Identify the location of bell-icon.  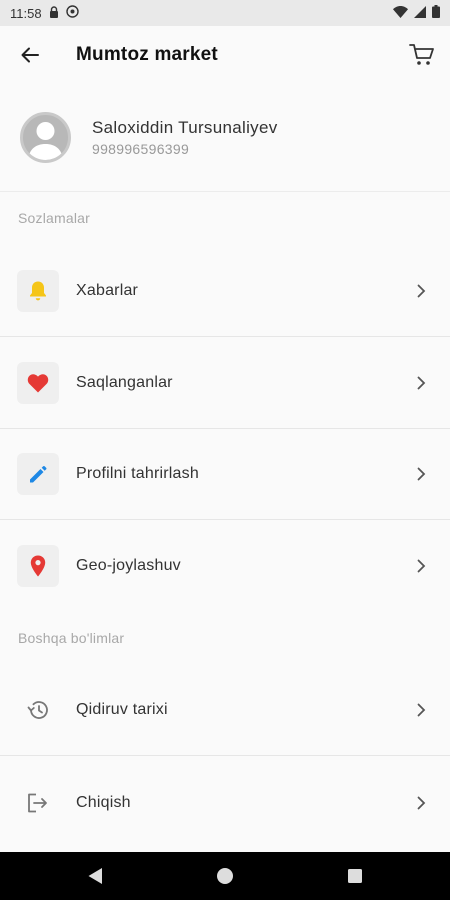
(38, 291).